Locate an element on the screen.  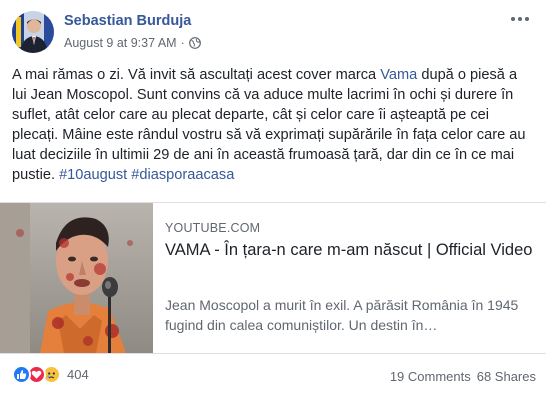
hashtag-diasporaacasa: #diasporaacasa is located at coordinates (182, 175).